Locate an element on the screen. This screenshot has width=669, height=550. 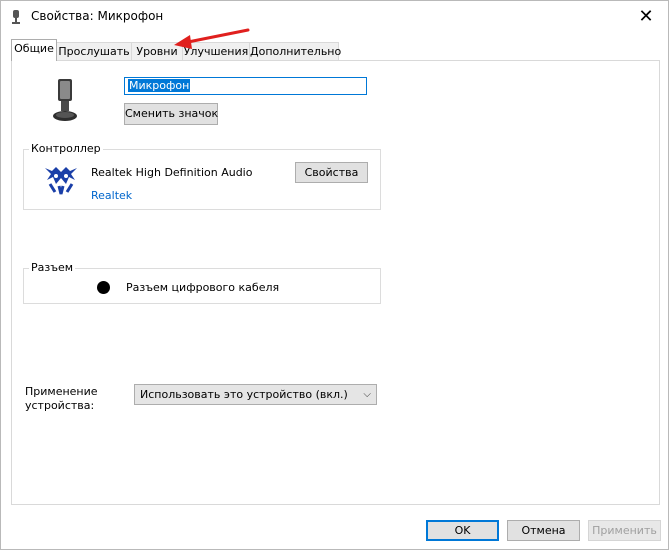
change-icon-button: Сменить значок is located at coordinates (171, 114).